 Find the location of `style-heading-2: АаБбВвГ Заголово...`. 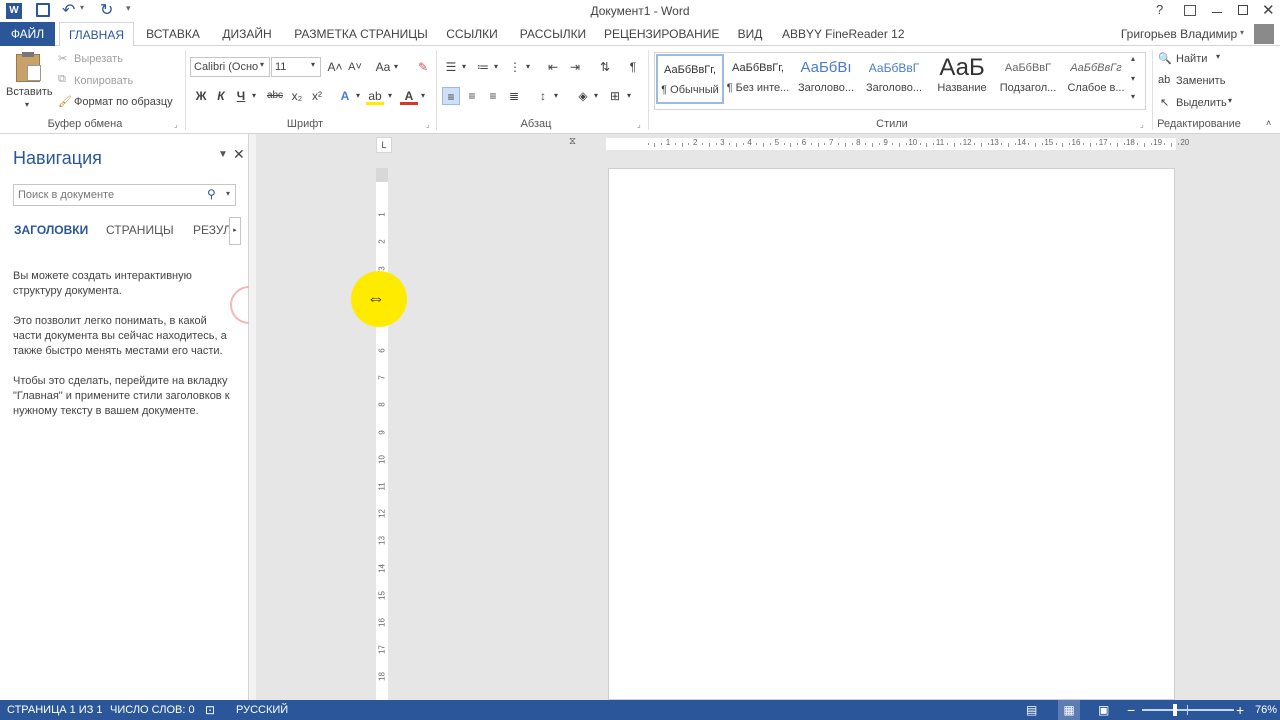

style-heading-2: АаБбВвГ Заголово... is located at coordinates (894, 79).